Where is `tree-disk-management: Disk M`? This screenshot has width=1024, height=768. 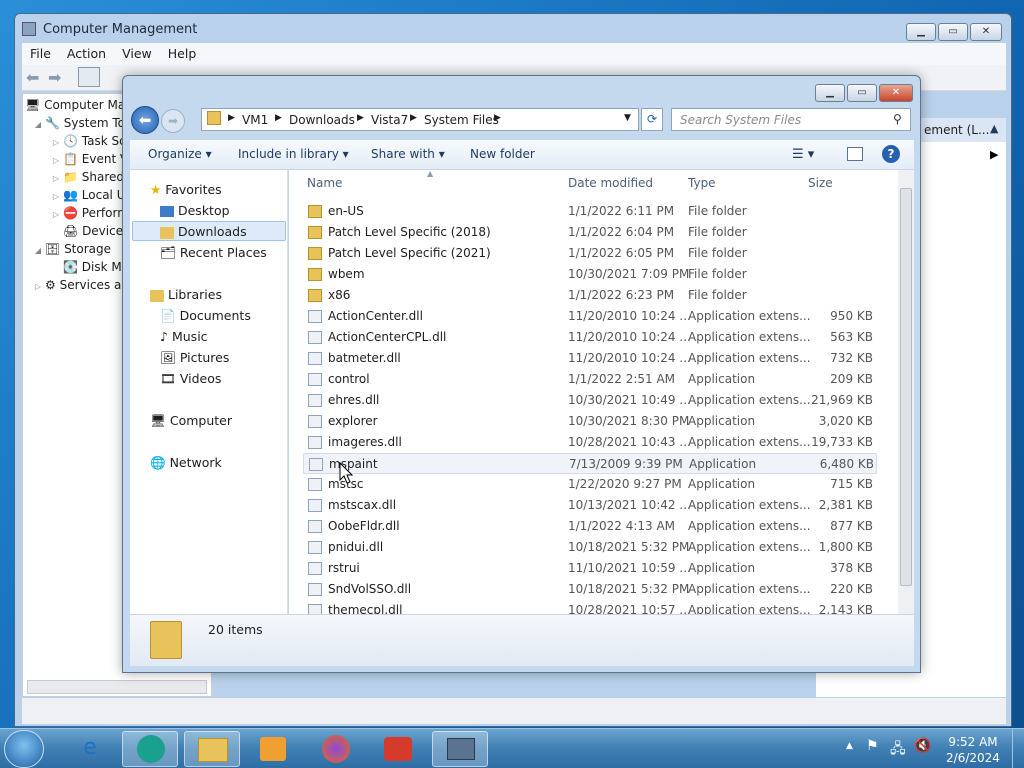
tree-disk-management: Disk M is located at coordinates (102, 267).